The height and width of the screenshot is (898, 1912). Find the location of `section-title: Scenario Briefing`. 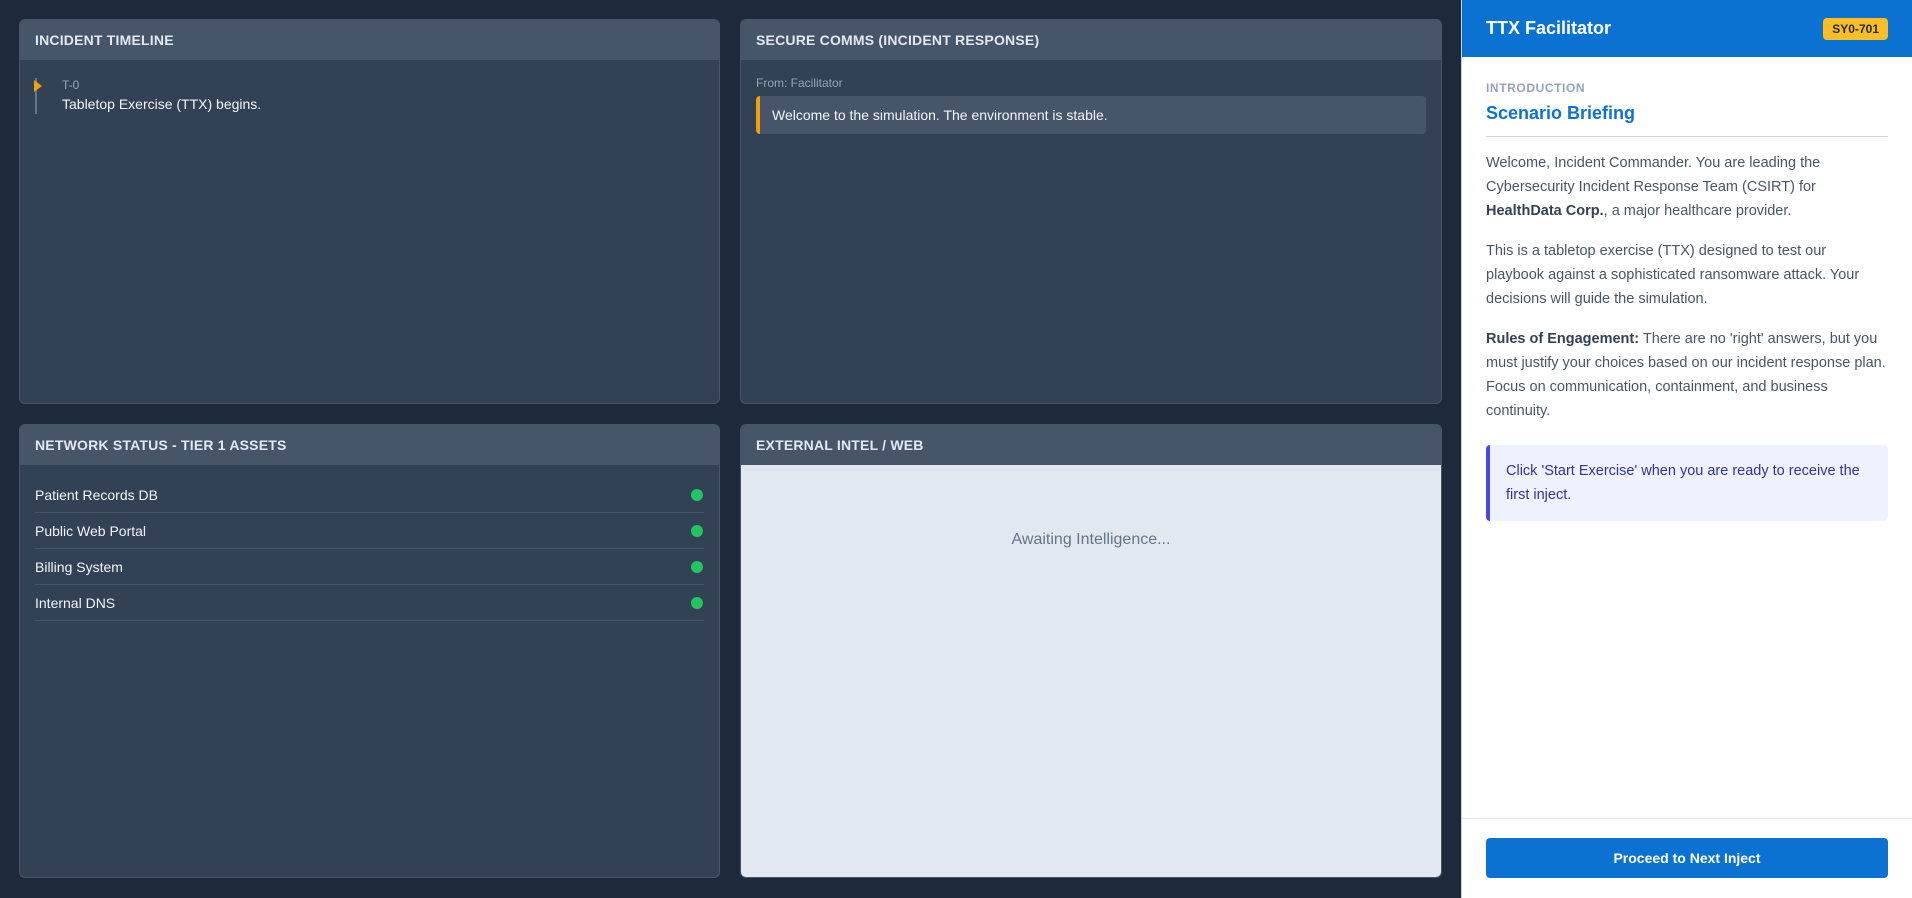

section-title: Scenario Briefing is located at coordinates (1687, 120).